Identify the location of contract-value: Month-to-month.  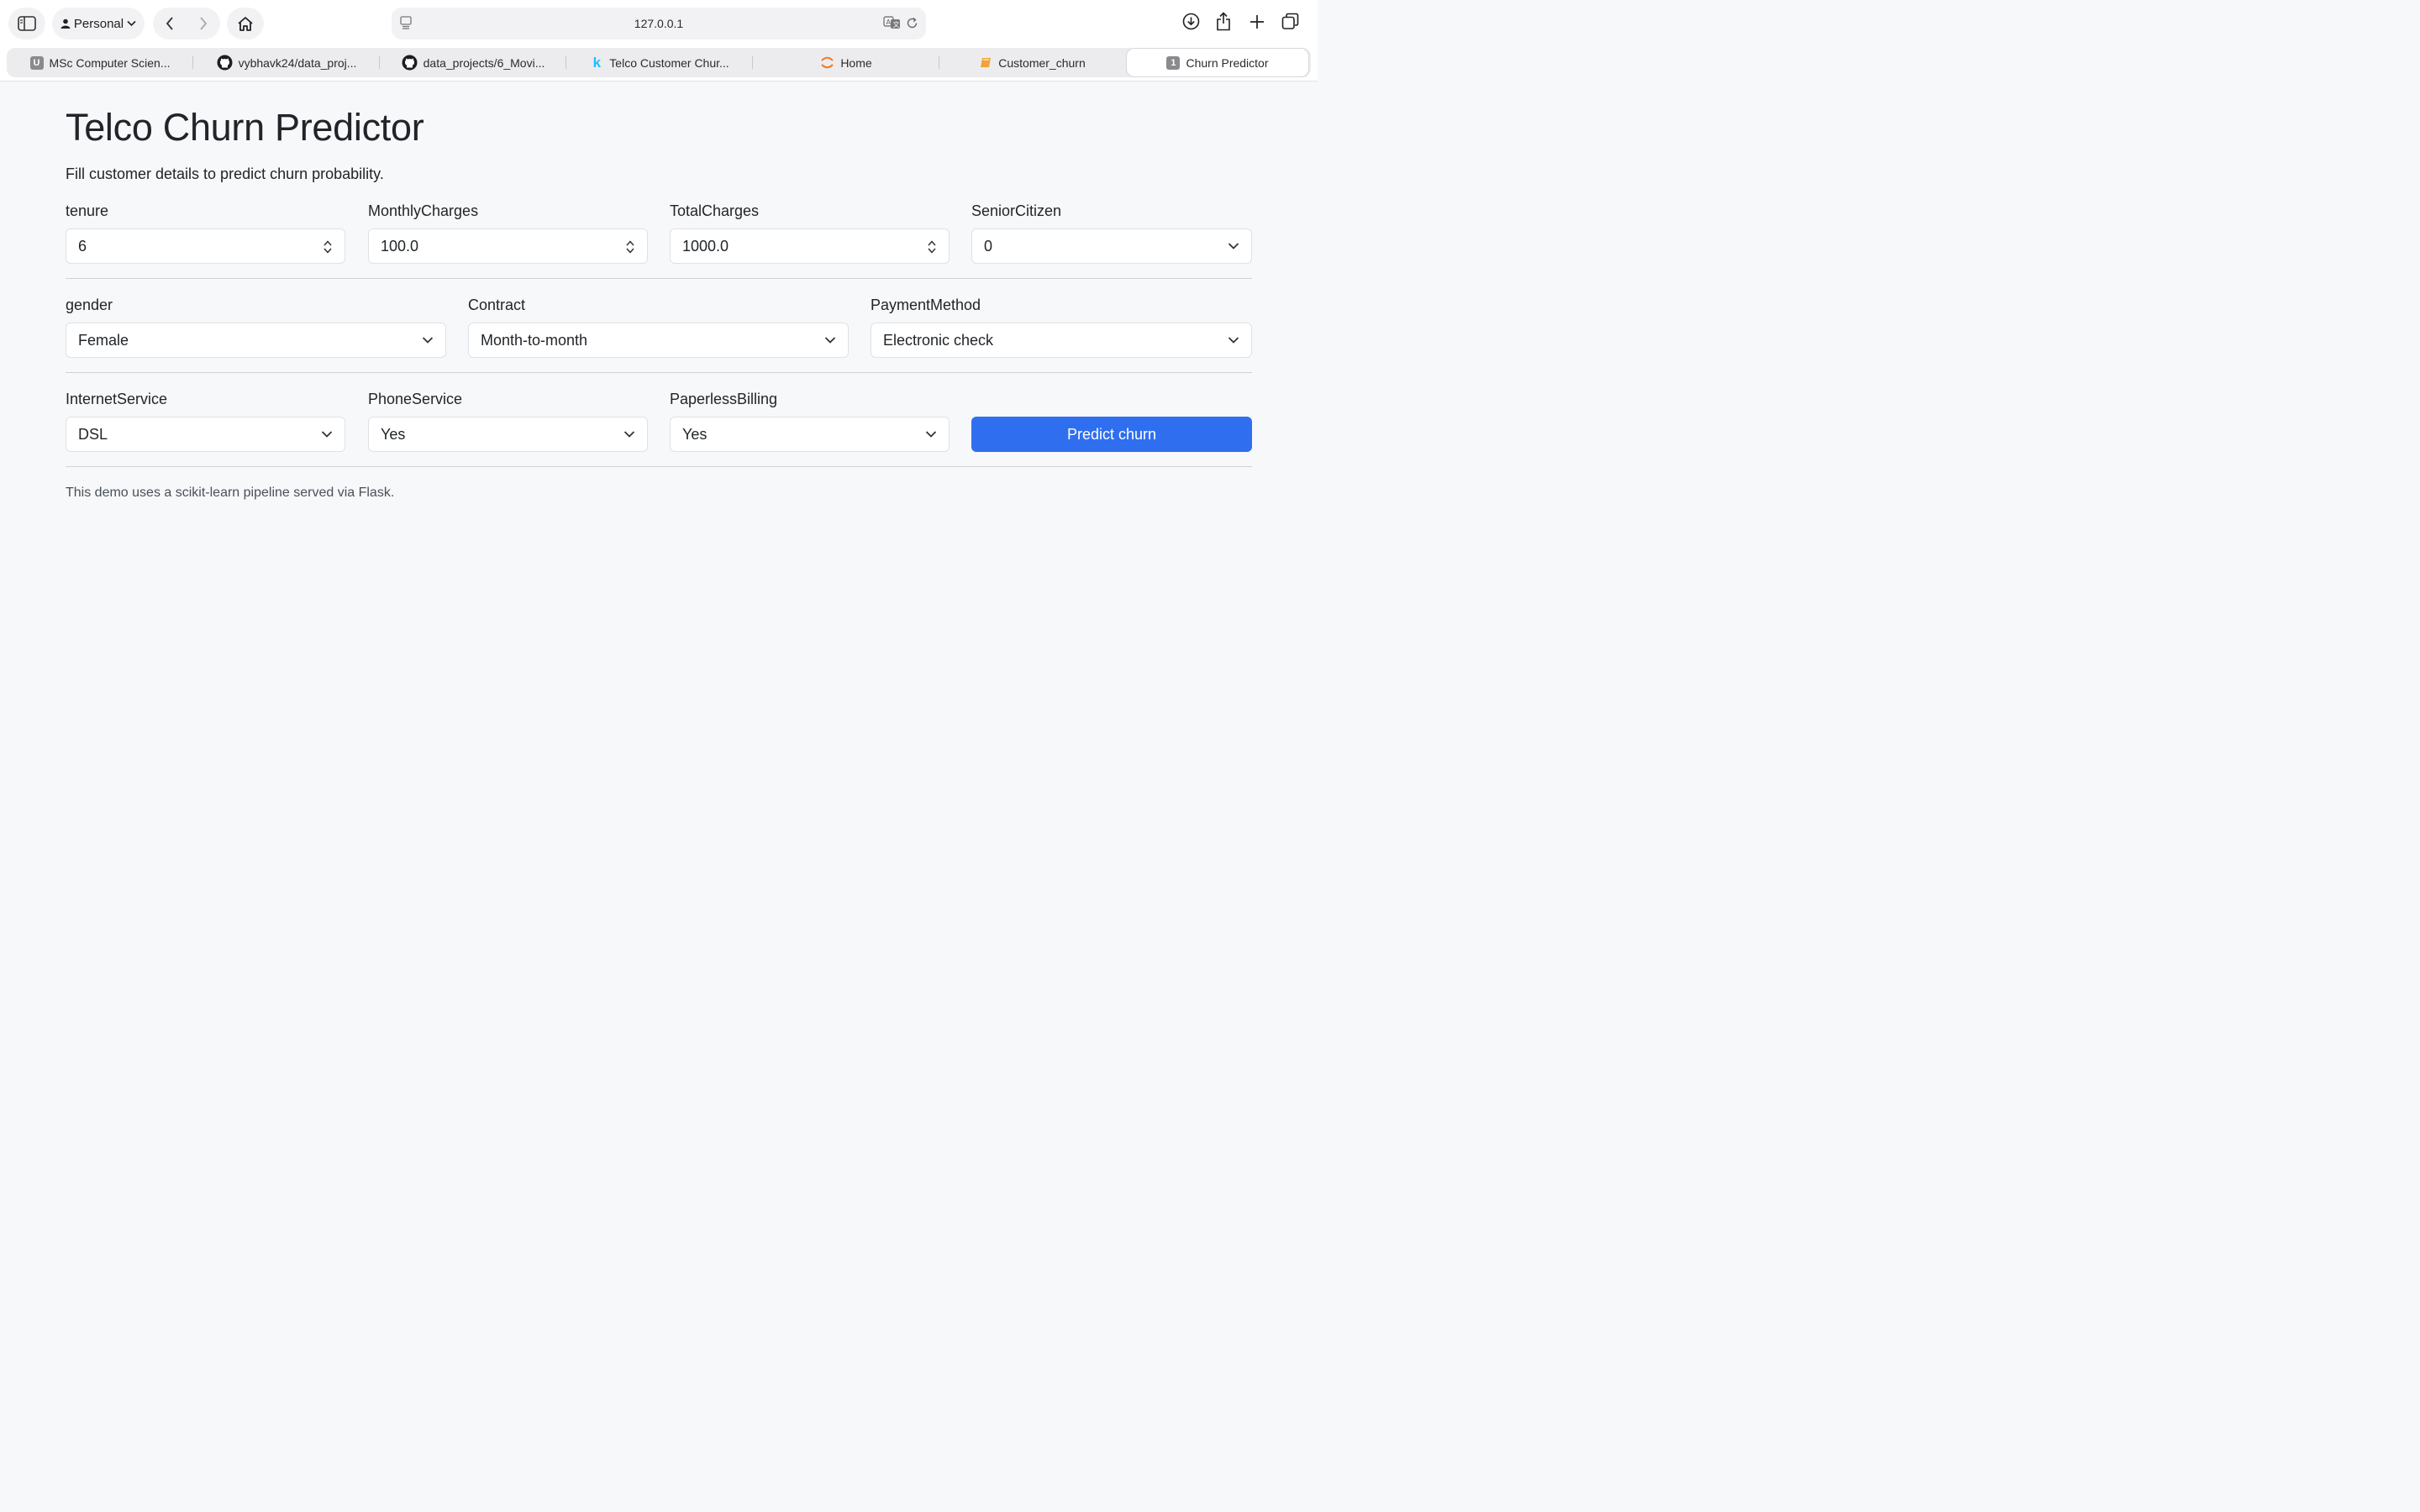
(534, 340).